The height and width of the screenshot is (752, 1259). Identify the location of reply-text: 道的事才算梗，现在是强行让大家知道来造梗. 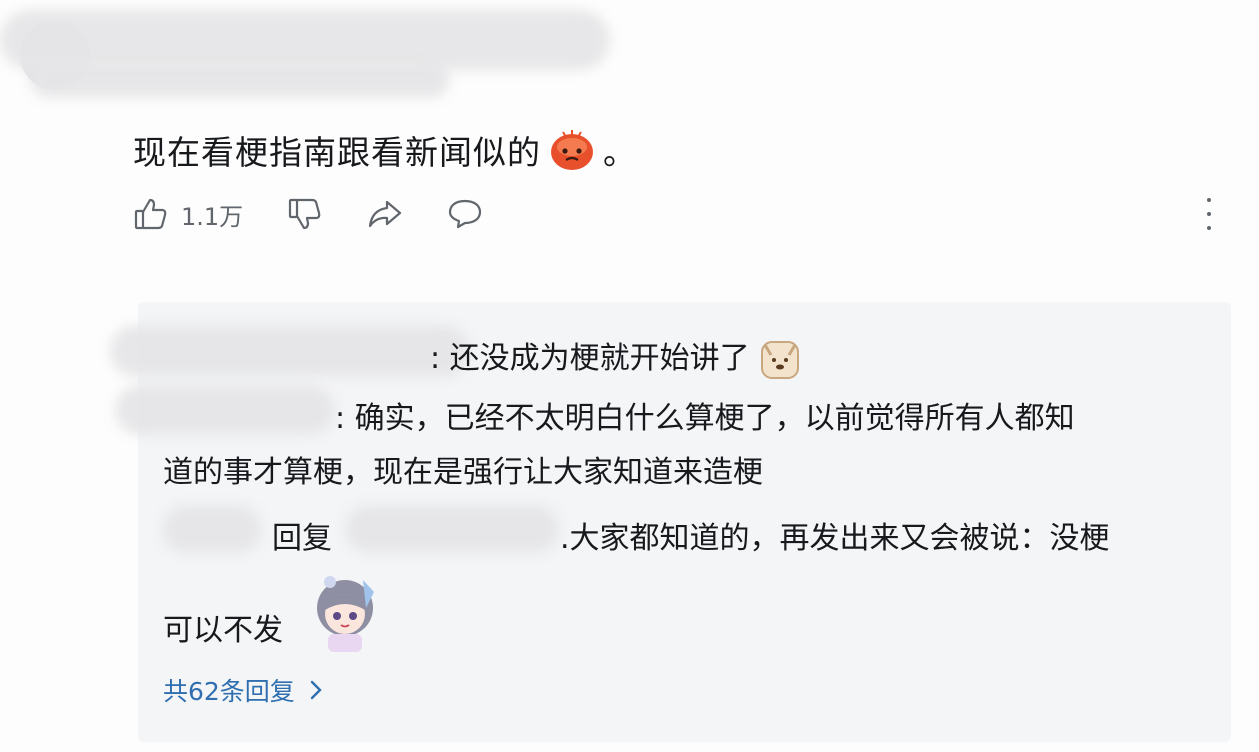
(463, 472).